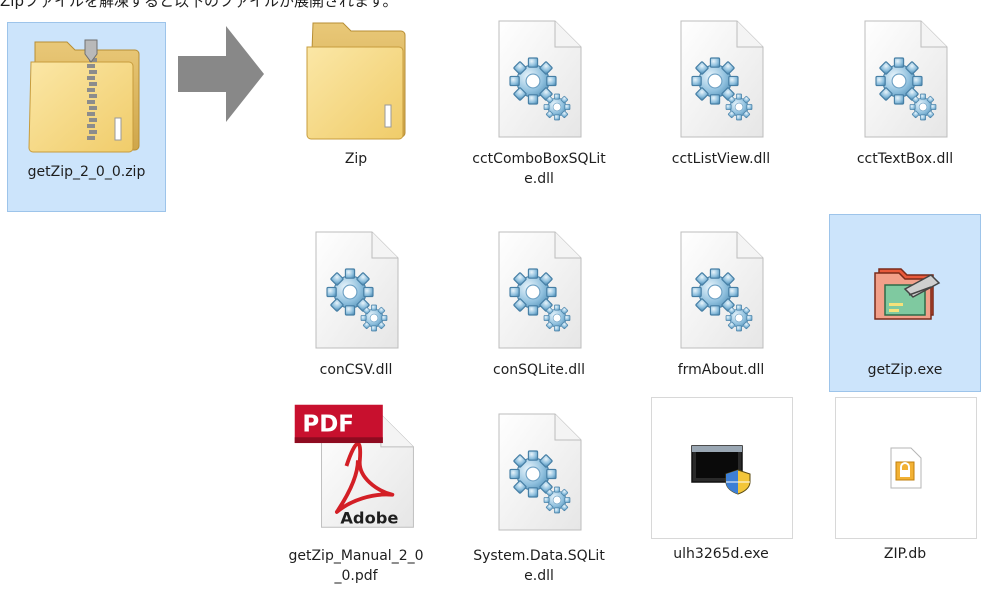  I want to click on file-item-frmabout: frmAbout.dll, so click(721, 309).